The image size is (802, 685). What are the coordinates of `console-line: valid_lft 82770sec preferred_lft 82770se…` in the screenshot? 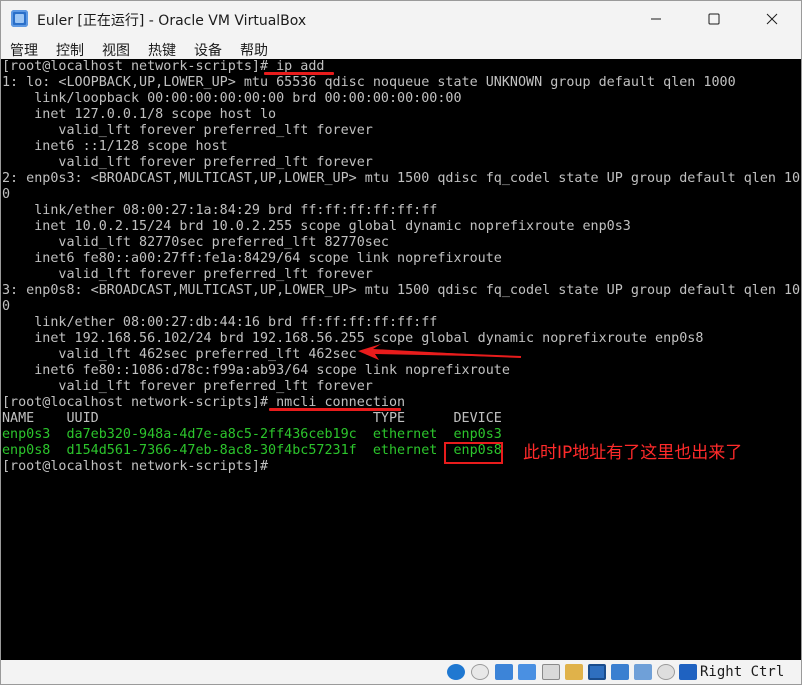 It's located at (195, 242).